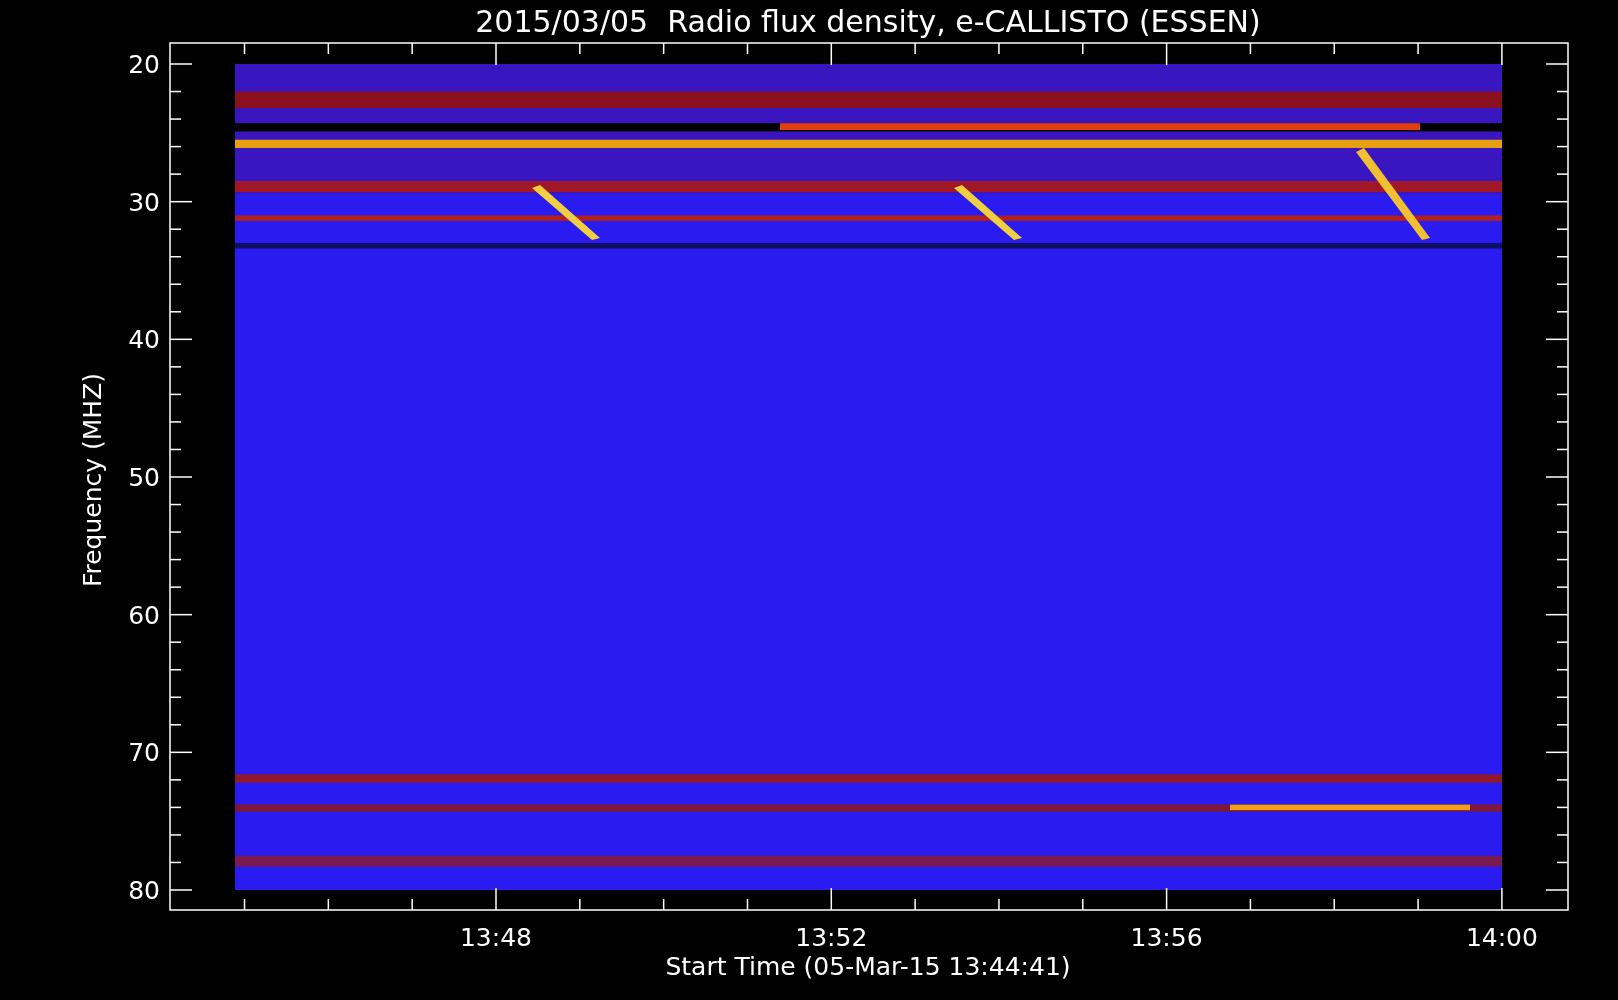 This screenshot has width=1618, height=1000. I want to click on tick-label: 14:00, so click(1501, 937).